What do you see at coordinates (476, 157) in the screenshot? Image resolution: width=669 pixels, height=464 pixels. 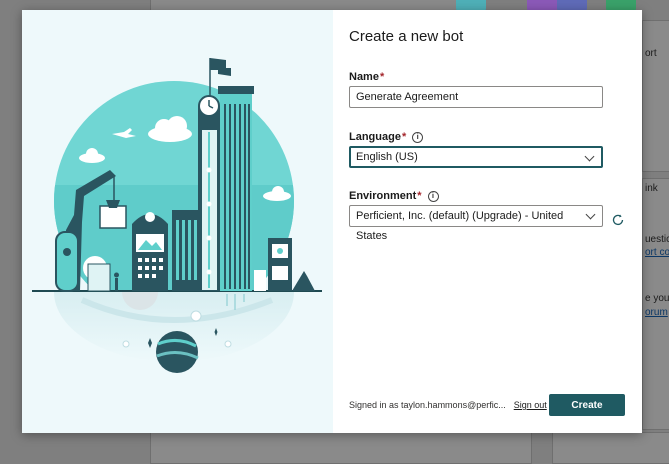 I see `language-dropdown: English (US)` at bounding box center [476, 157].